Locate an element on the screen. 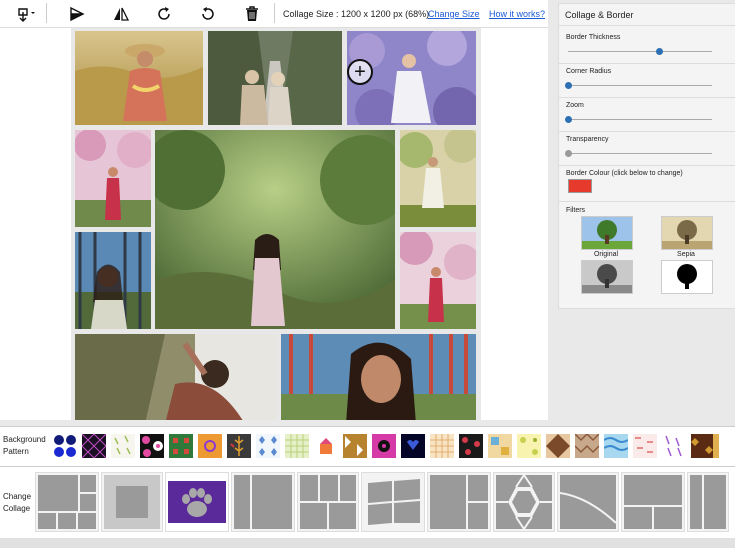 Image resolution: width=735 pixels, height=548 pixels. border-thickness-slider is located at coordinates (640, 51).